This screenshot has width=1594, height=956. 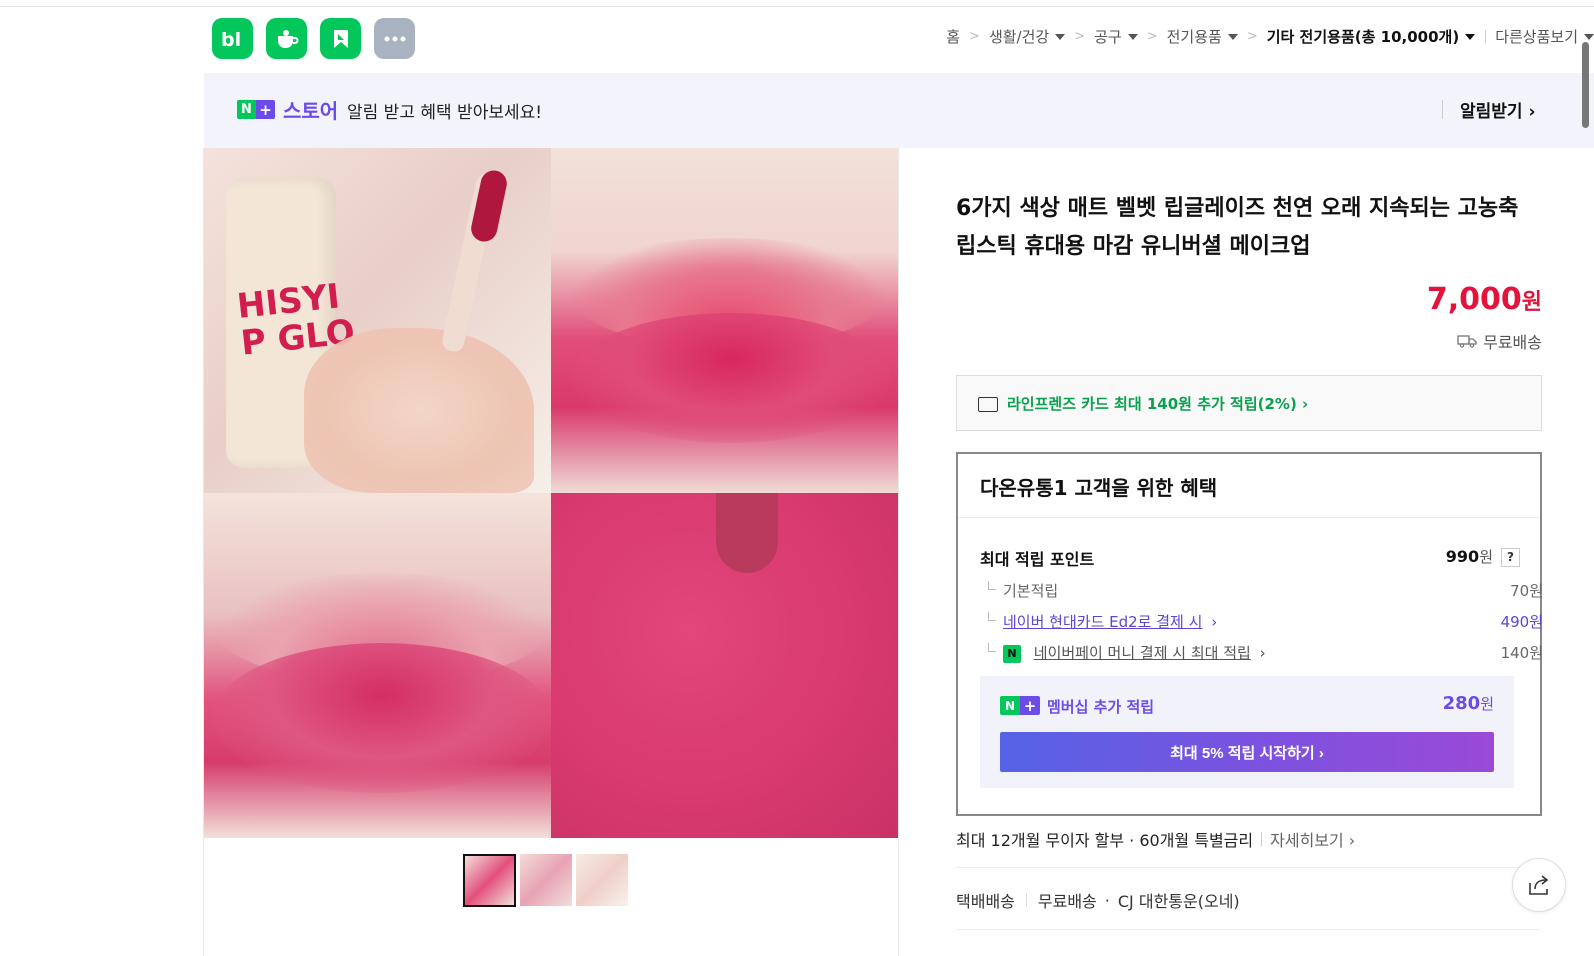 I want to click on naverpay-link: 네이버페이 머니 결제 시 최대 적립, so click(x=1142, y=653).